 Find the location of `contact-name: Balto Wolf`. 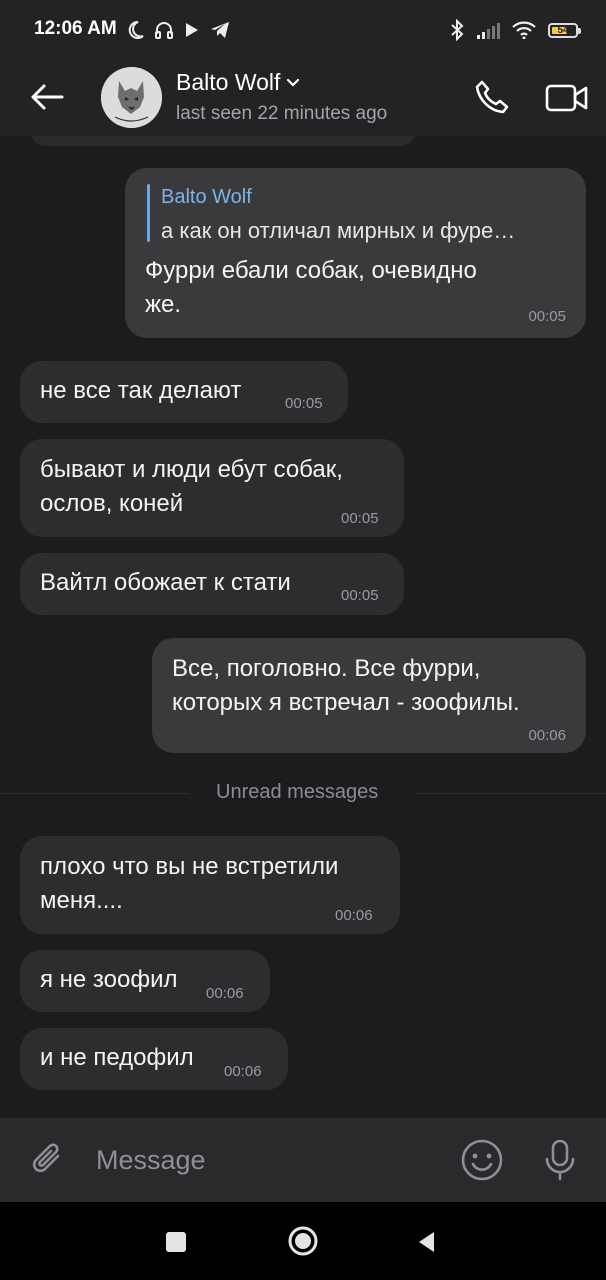

contact-name: Balto Wolf is located at coordinates (238, 82).